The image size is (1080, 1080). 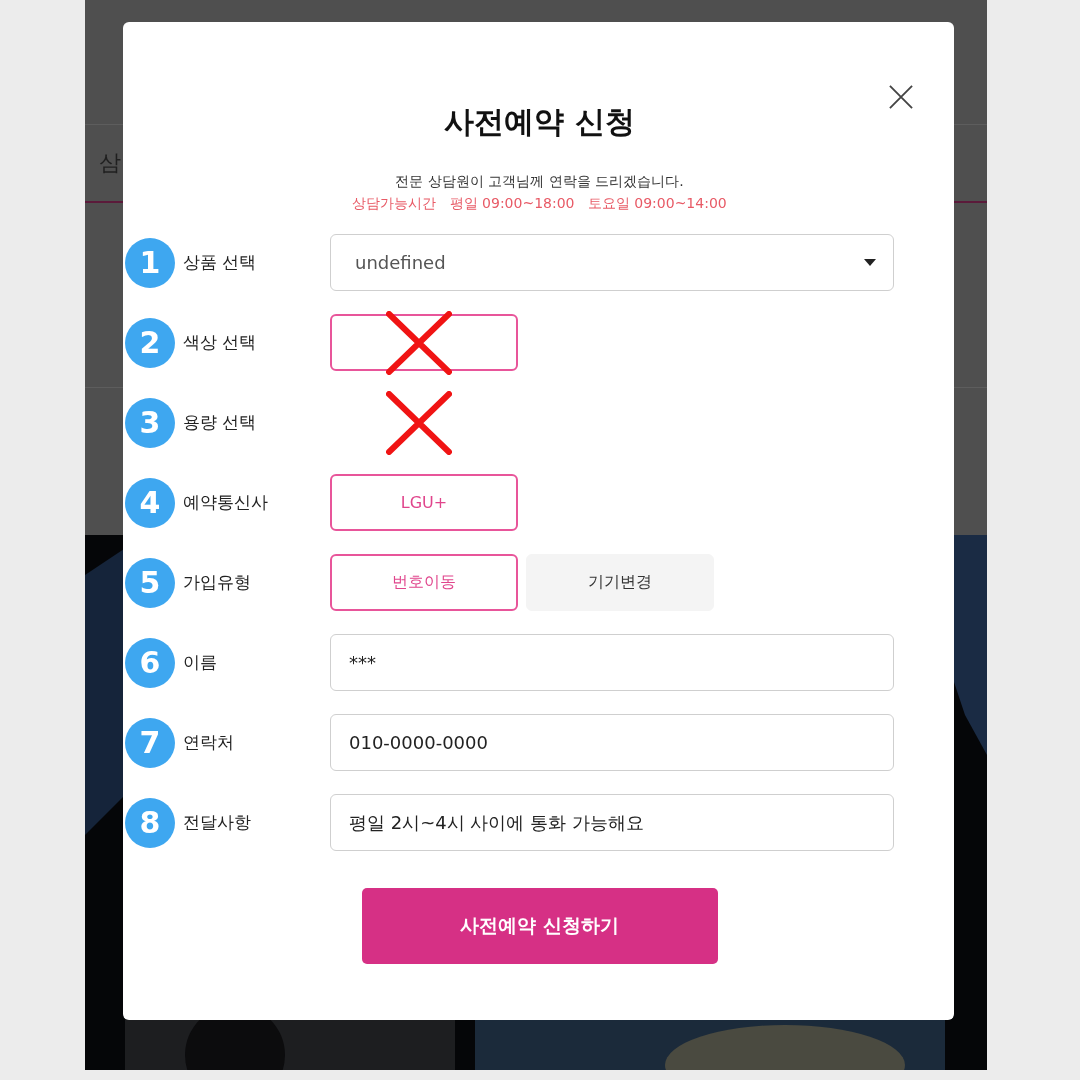 I want to click on field-label: 예약통신사, so click(x=226, y=502).